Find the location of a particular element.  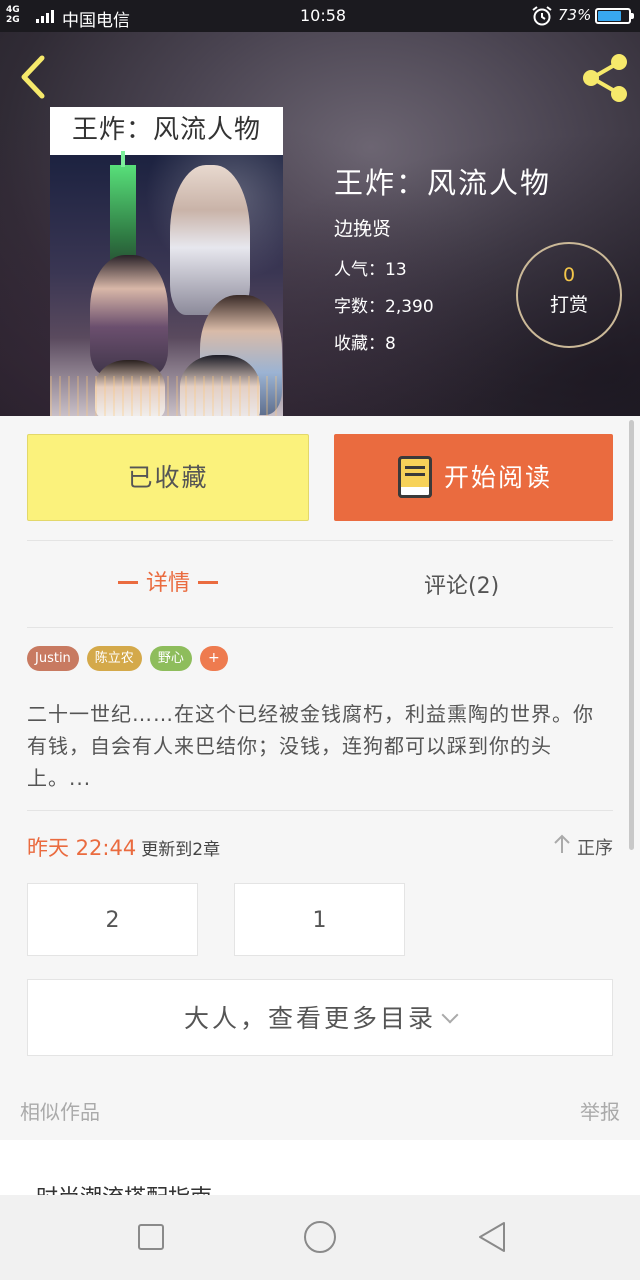

scrollbar is located at coordinates (631, 635).